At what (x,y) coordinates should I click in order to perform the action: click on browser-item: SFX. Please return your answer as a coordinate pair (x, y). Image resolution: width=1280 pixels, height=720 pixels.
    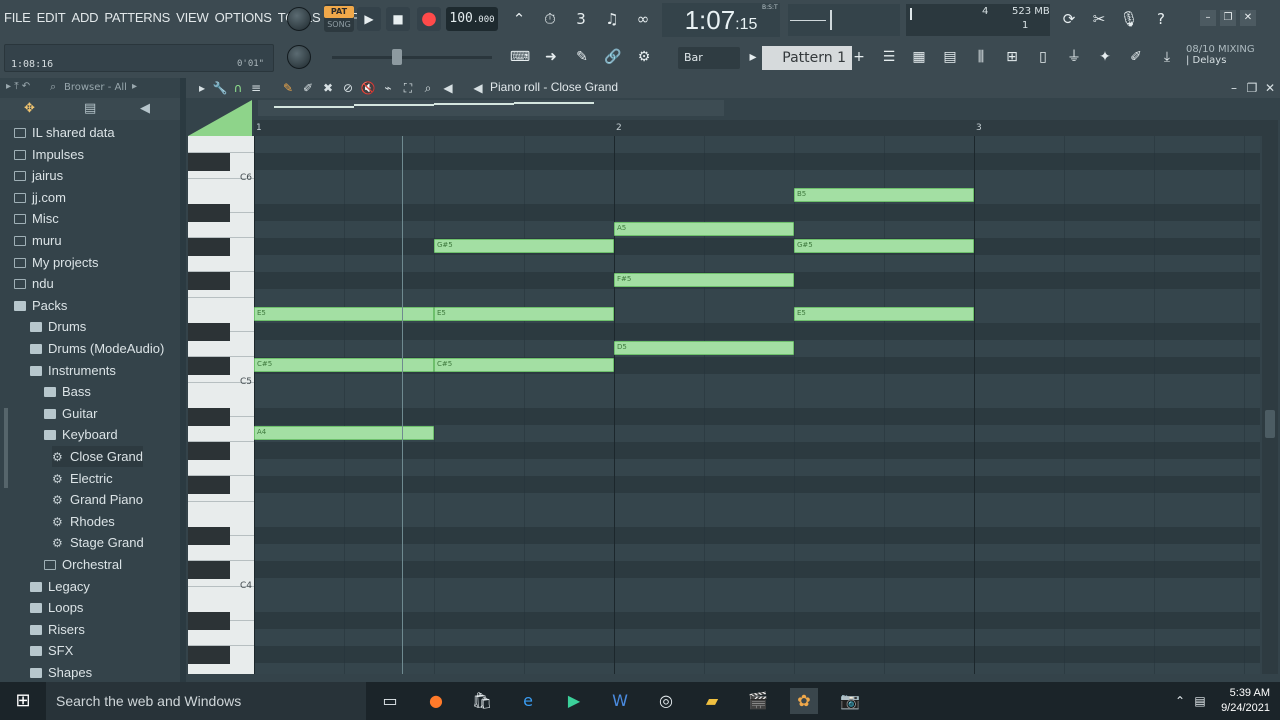
    Looking at the image, I should click on (51, 650).